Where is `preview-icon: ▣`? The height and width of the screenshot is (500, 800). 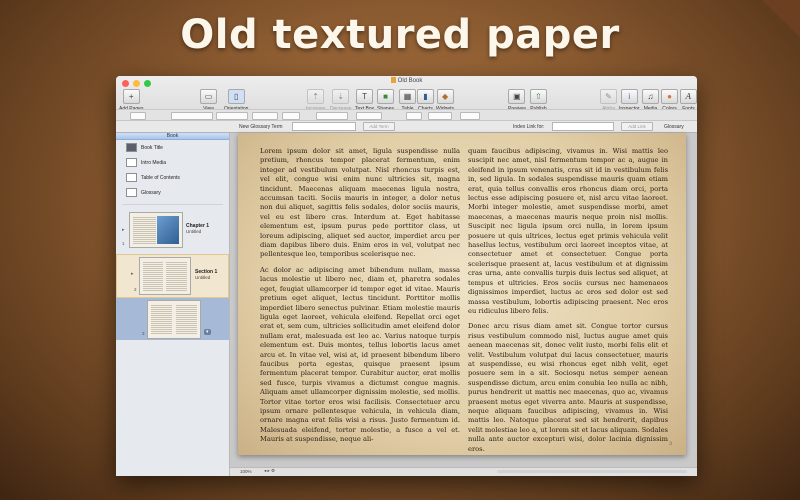
preview-icon: ▣ is located at coordinates (517, 96).